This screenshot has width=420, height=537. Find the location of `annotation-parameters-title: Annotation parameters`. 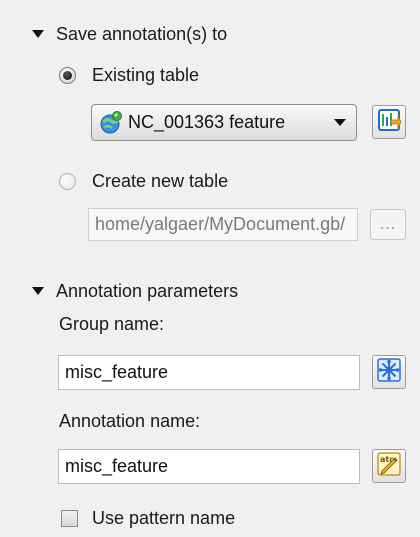

annotation-parameters-title: Annotation parameters is located at coordinates (147, 290).